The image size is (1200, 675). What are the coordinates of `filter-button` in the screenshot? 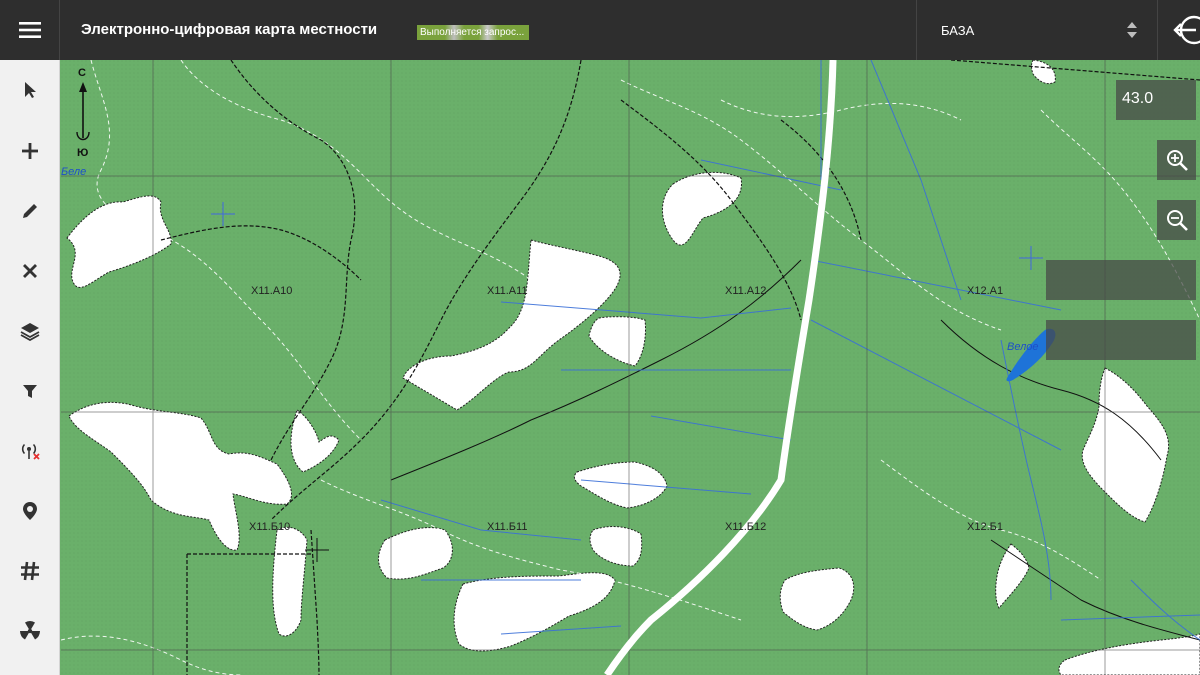 It's located at (30, 391).